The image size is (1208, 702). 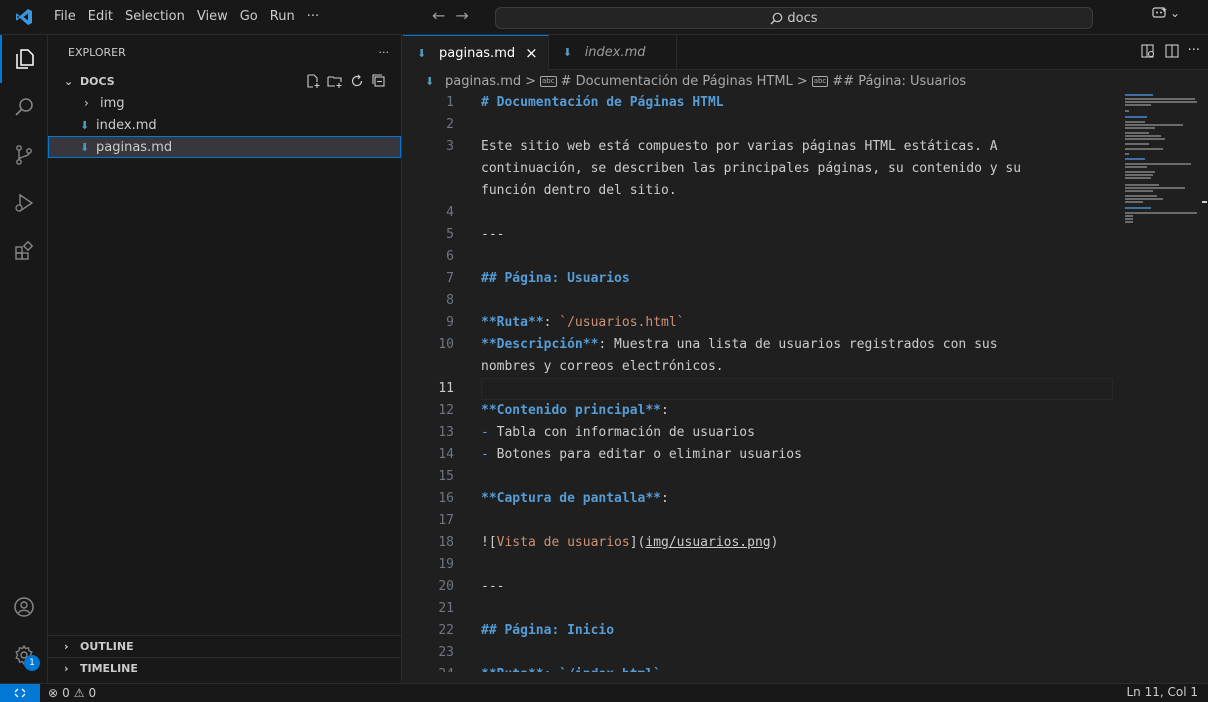 What do you see at coordinates (1166, 13) in the screenshot?
I see `copilot-button: ⌄` at bounding box center [1166, 13].